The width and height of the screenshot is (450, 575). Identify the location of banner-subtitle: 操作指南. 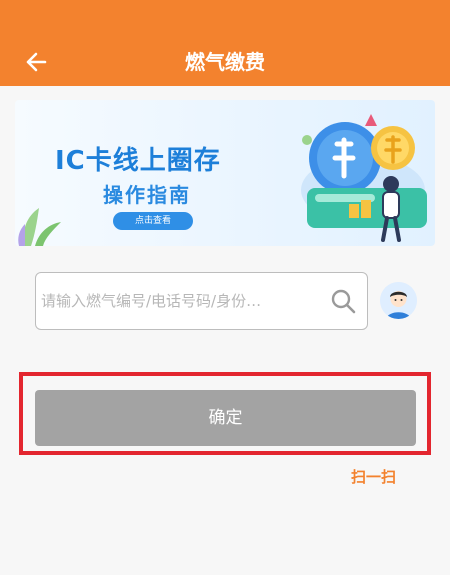
(147, 195).